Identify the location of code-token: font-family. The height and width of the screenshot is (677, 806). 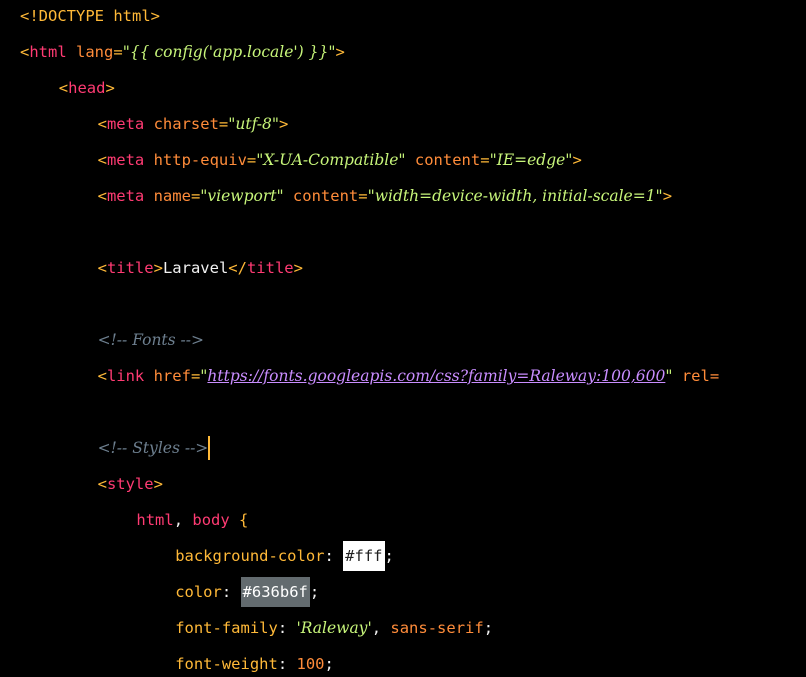
(226, 628).